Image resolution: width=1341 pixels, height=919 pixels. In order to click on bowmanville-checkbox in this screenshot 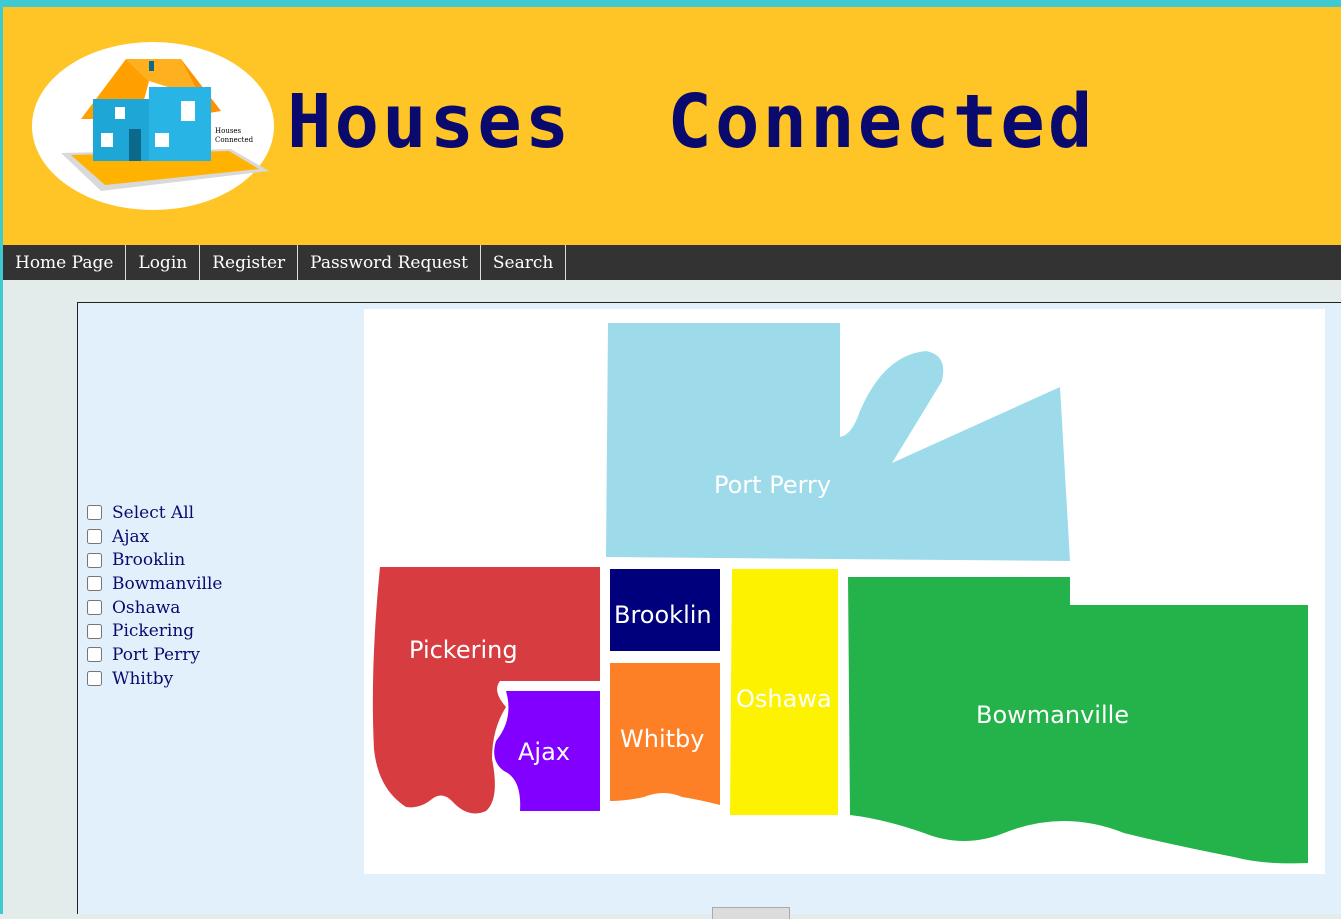, I will do `click(94, 584)`.